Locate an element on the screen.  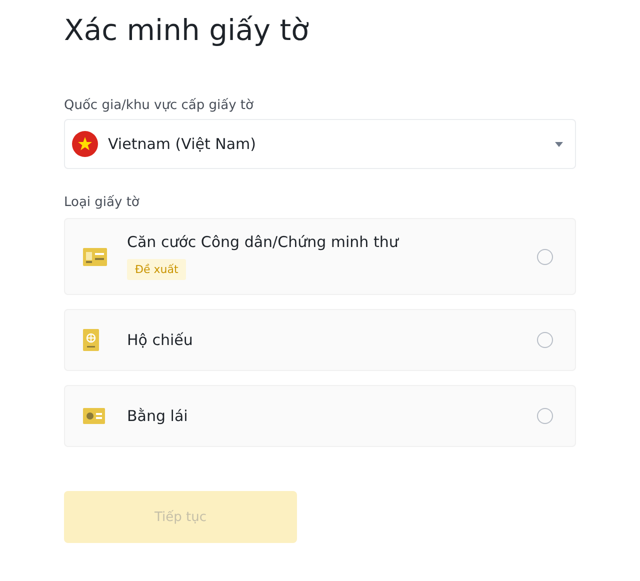
option-label: Hộ chiếu is located at coordinates (160, 340).